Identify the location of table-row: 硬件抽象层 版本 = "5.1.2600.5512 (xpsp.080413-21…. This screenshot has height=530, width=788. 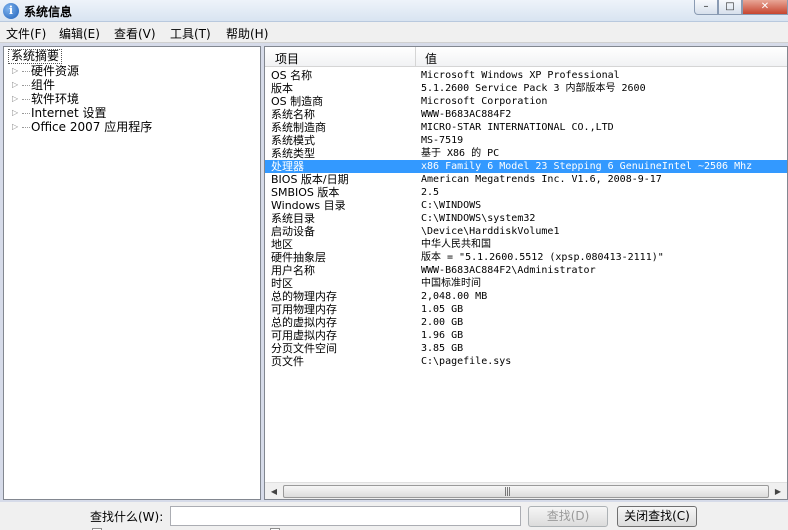
(526, 257).